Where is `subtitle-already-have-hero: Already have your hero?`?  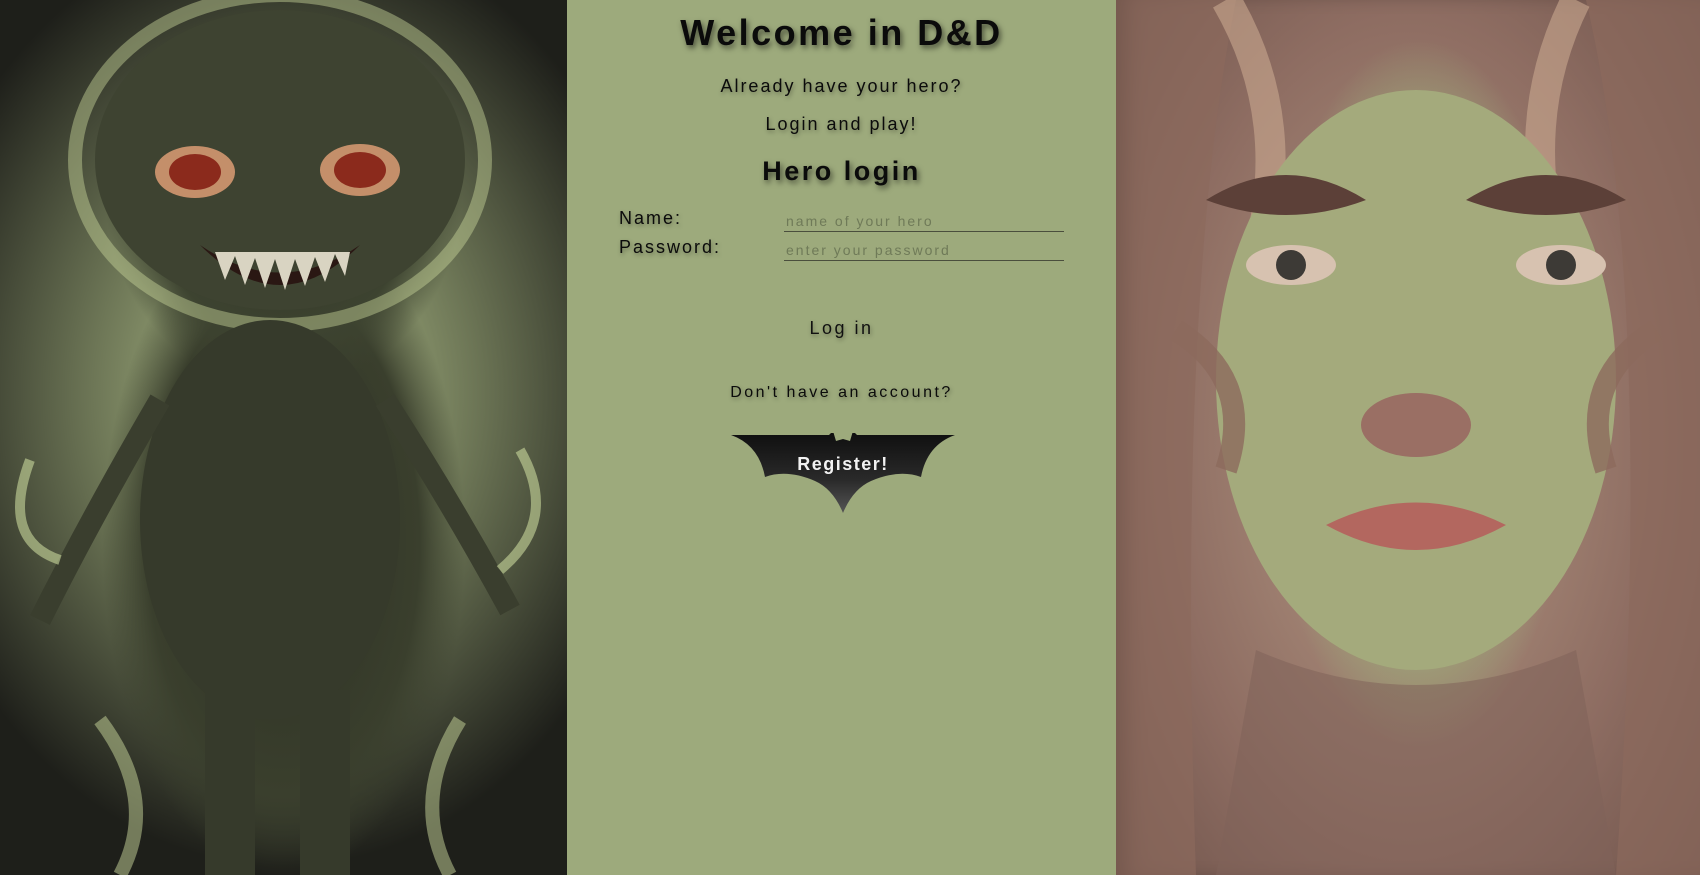
subtitle-already-have-hero: Already have your hero? is located at coordinates (841, 86).